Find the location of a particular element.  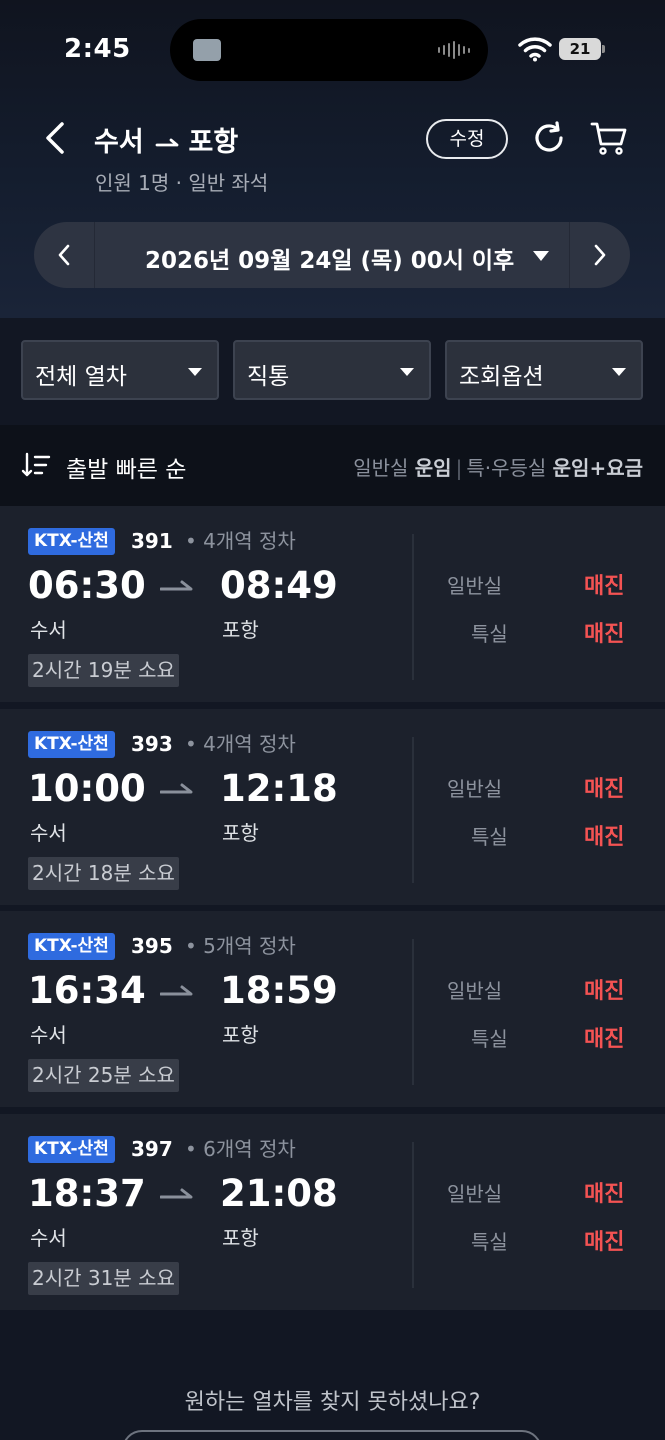

stops-count: • 6개역 정차 is located at coordinates (240, 1149).